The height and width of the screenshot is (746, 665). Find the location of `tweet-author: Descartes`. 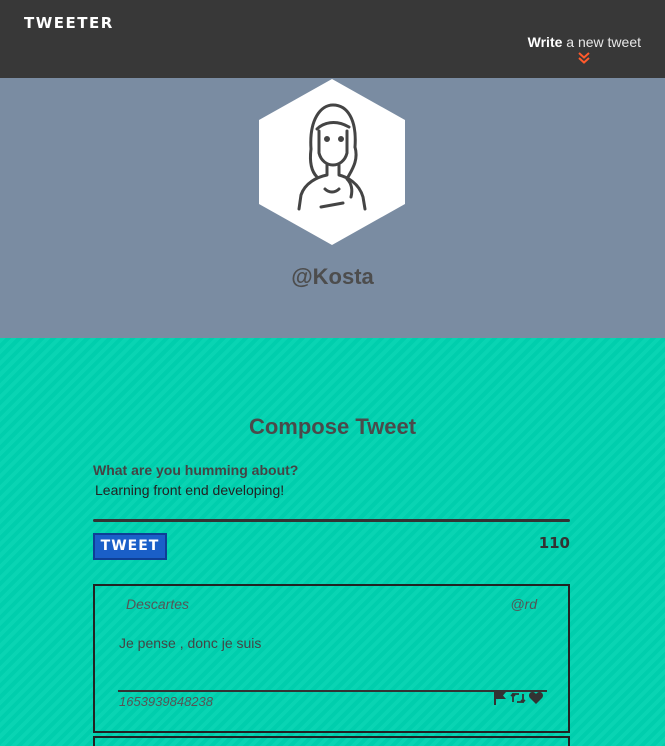

tweet-author: Descartes is located at coordinates (158, 604).